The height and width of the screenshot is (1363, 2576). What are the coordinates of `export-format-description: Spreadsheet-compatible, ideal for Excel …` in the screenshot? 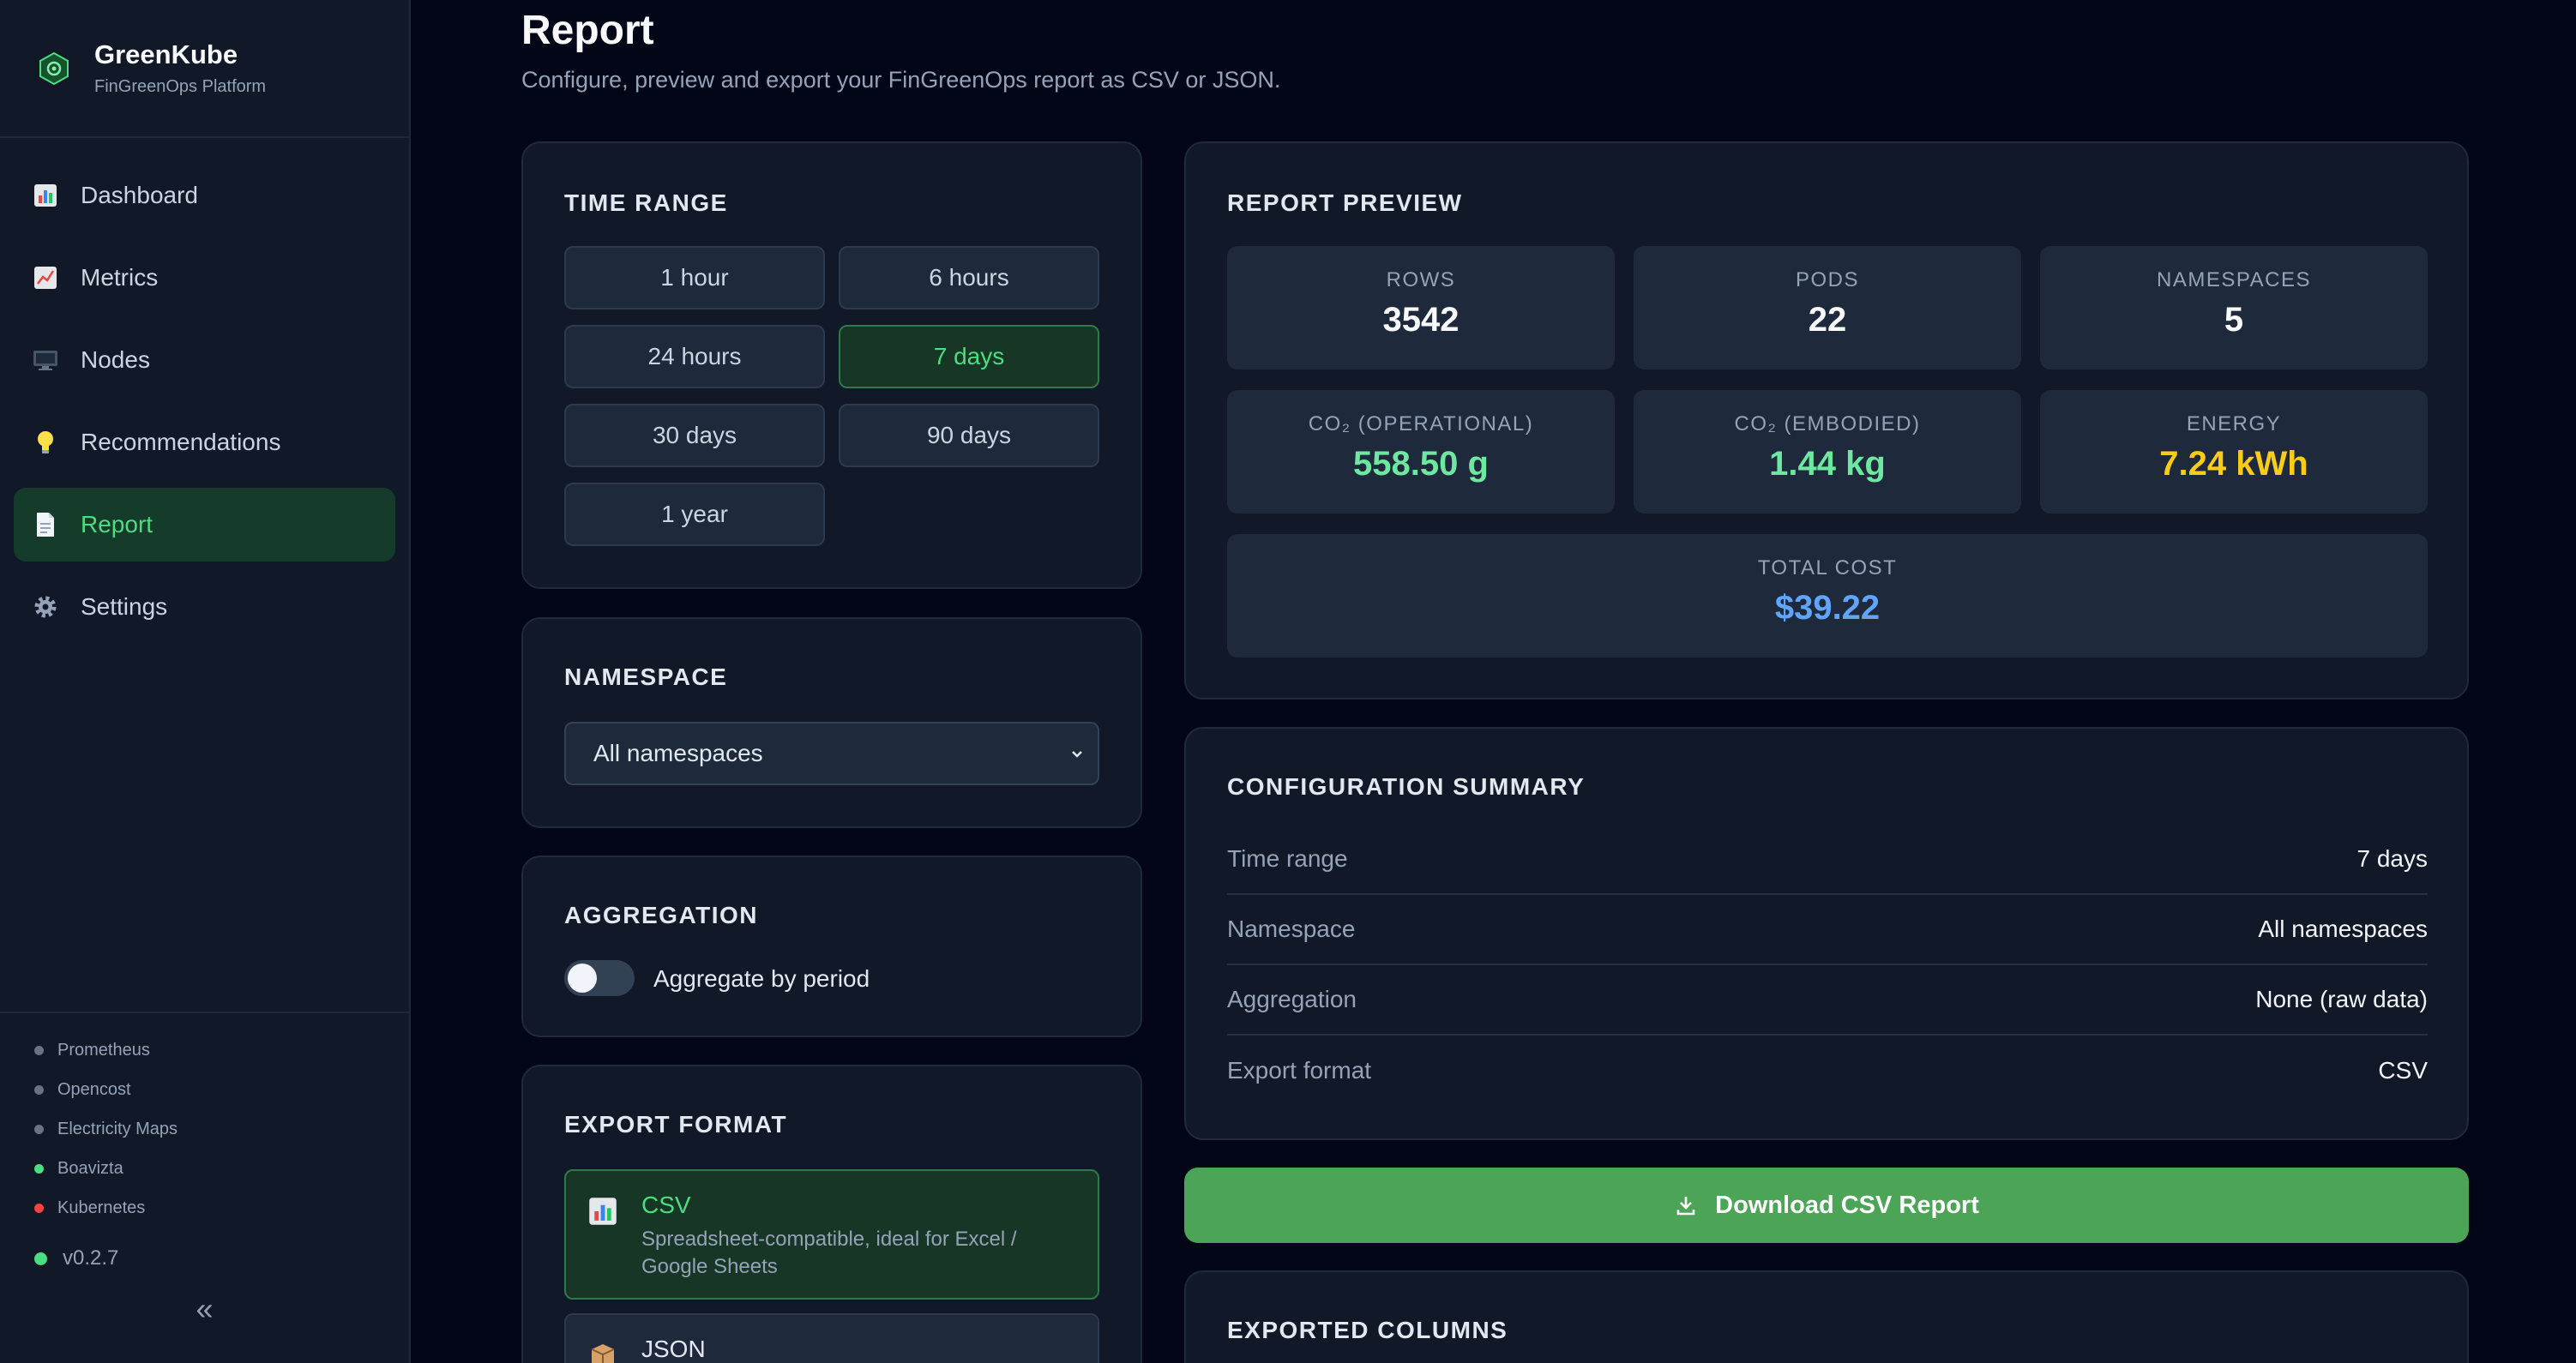 It's located at (829, 1253).